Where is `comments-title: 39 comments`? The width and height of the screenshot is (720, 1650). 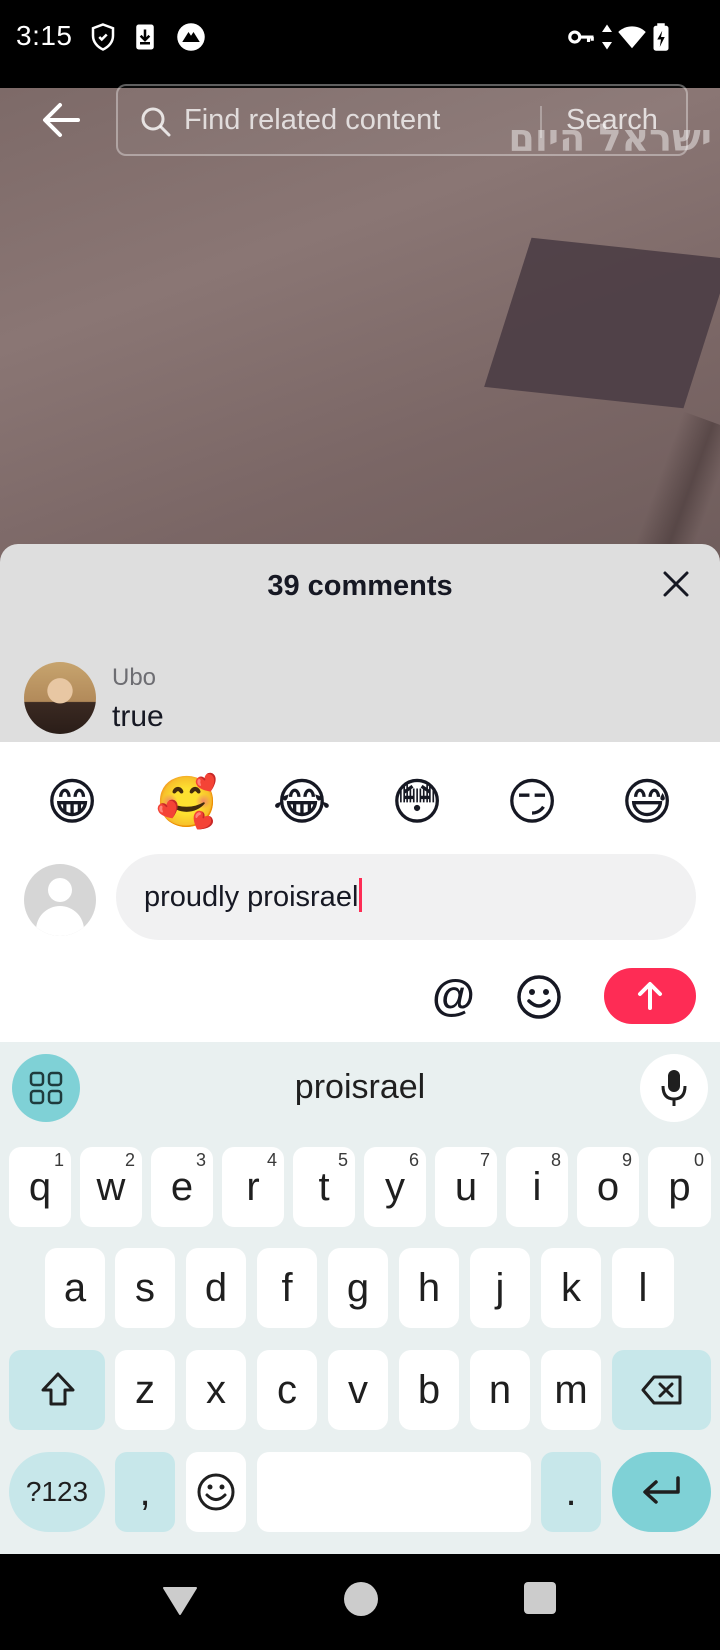
comments-title: 39 comments is located at coordinates (360, 586).